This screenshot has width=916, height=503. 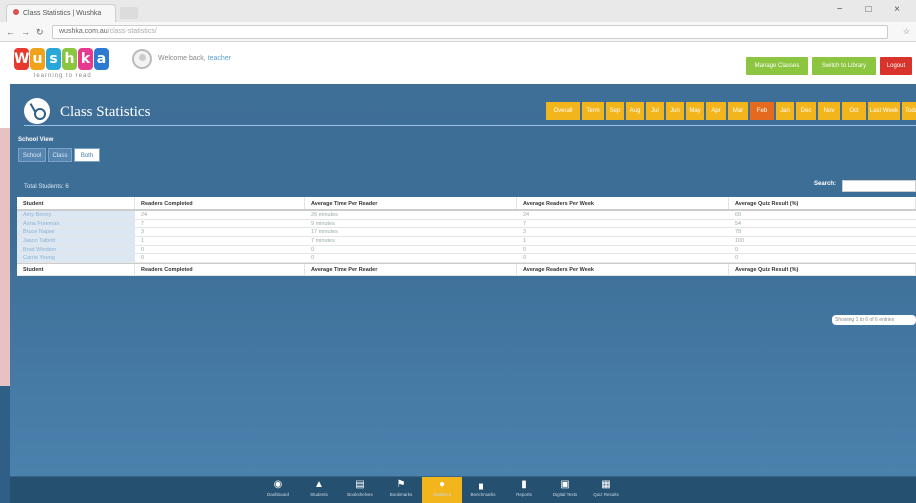 I want to click on window-controls: − □ ×, so click(x=873, y=9).